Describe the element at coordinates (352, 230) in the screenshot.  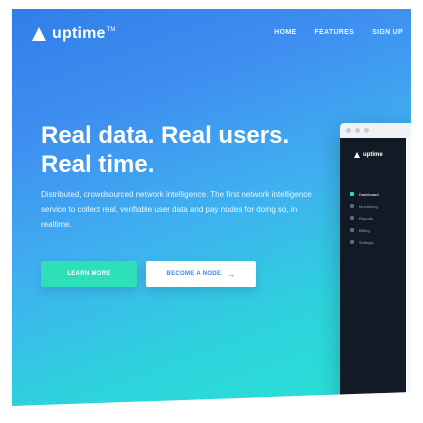
I see `billing-icon` at that location.